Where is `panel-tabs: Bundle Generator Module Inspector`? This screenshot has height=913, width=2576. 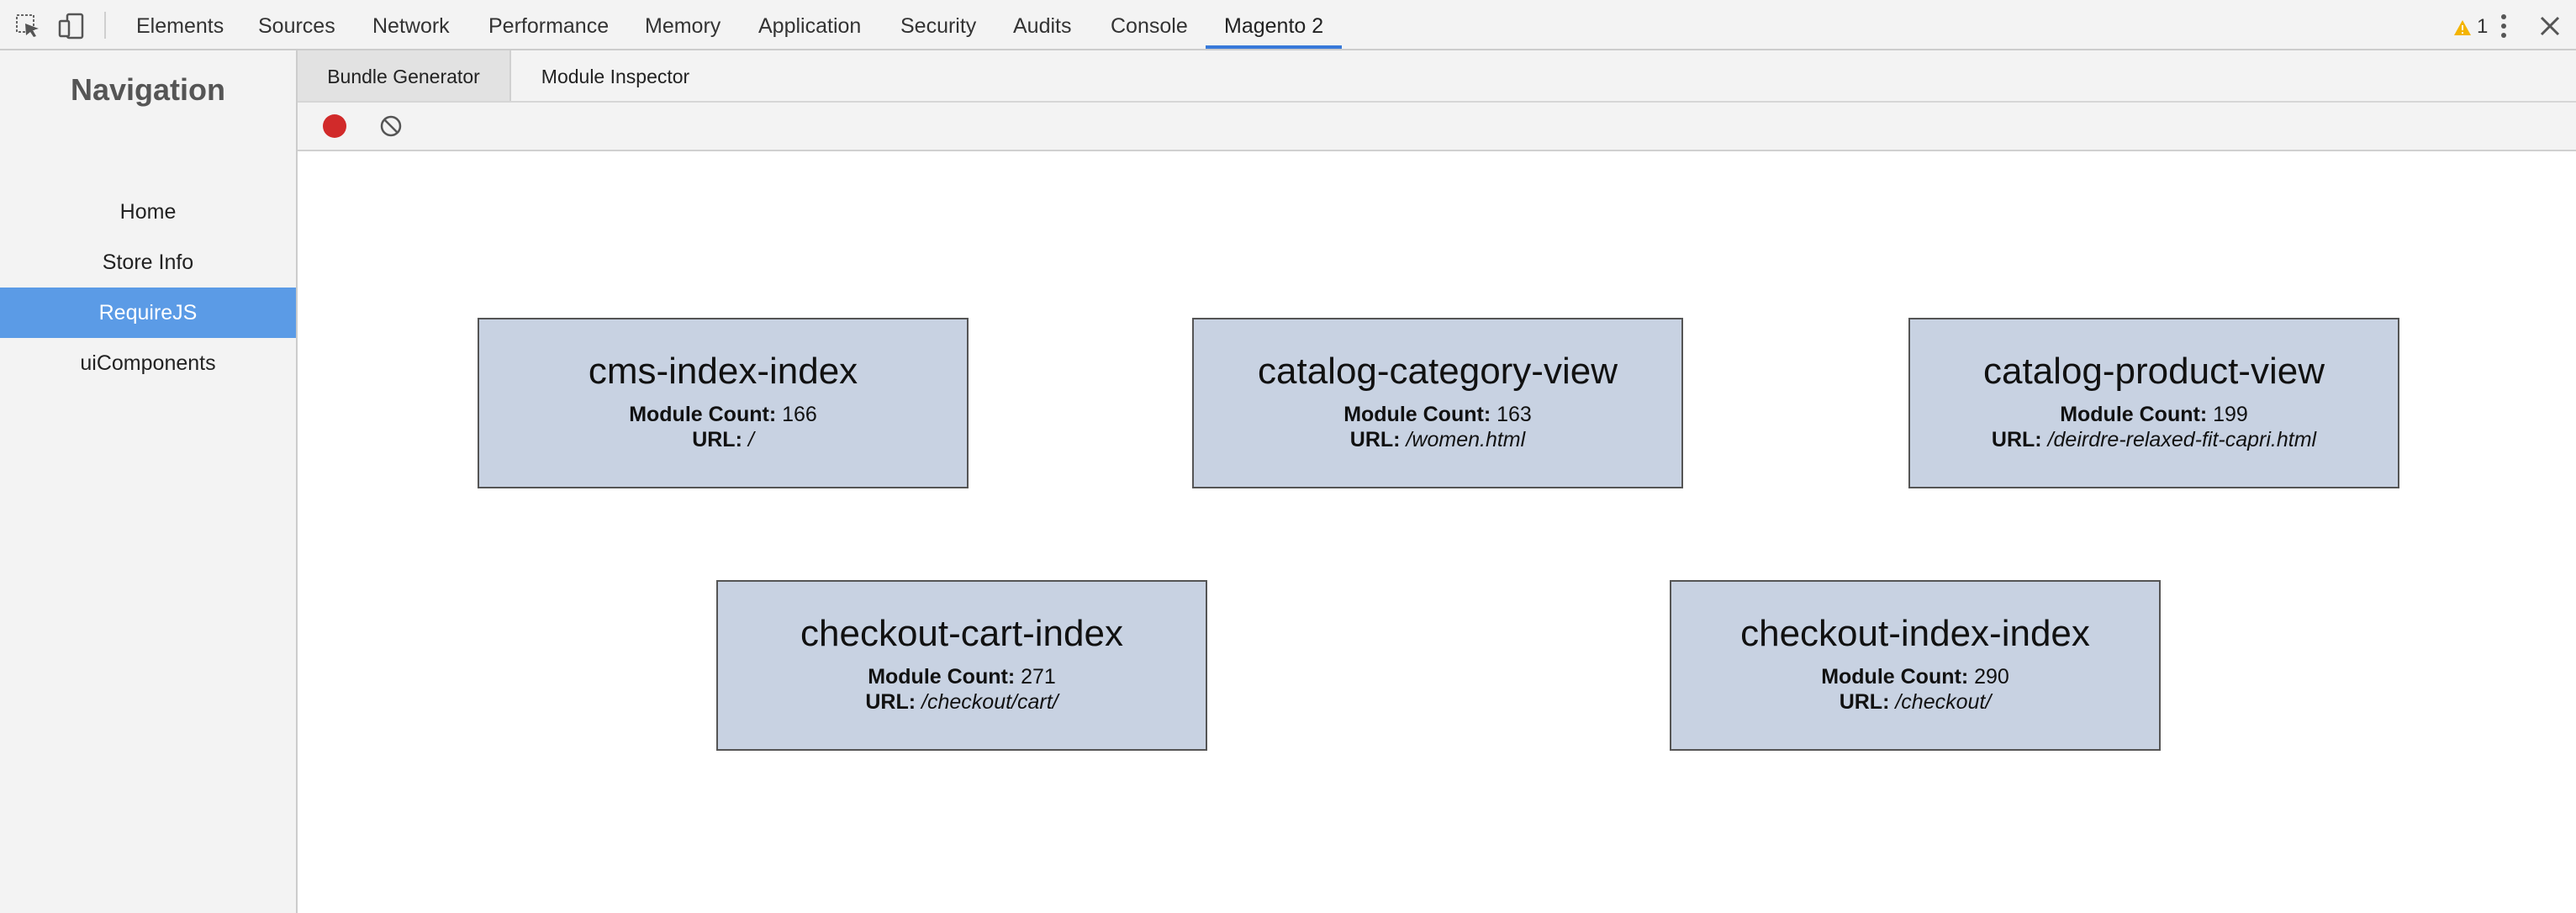 panel-tabs: Bundle Generator Module Inspector is located at coordinates (1437, 77).